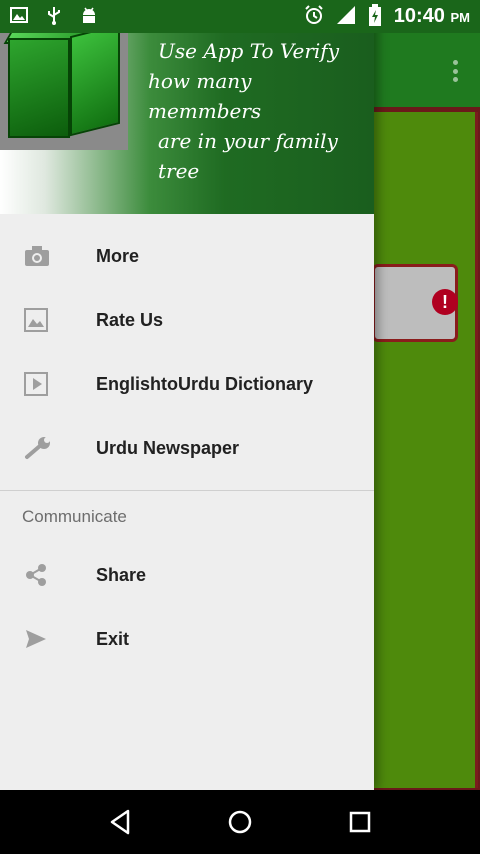  Describe the element at coordinates (48, 256) in the screenshot. I see `camera-icon` at that location.